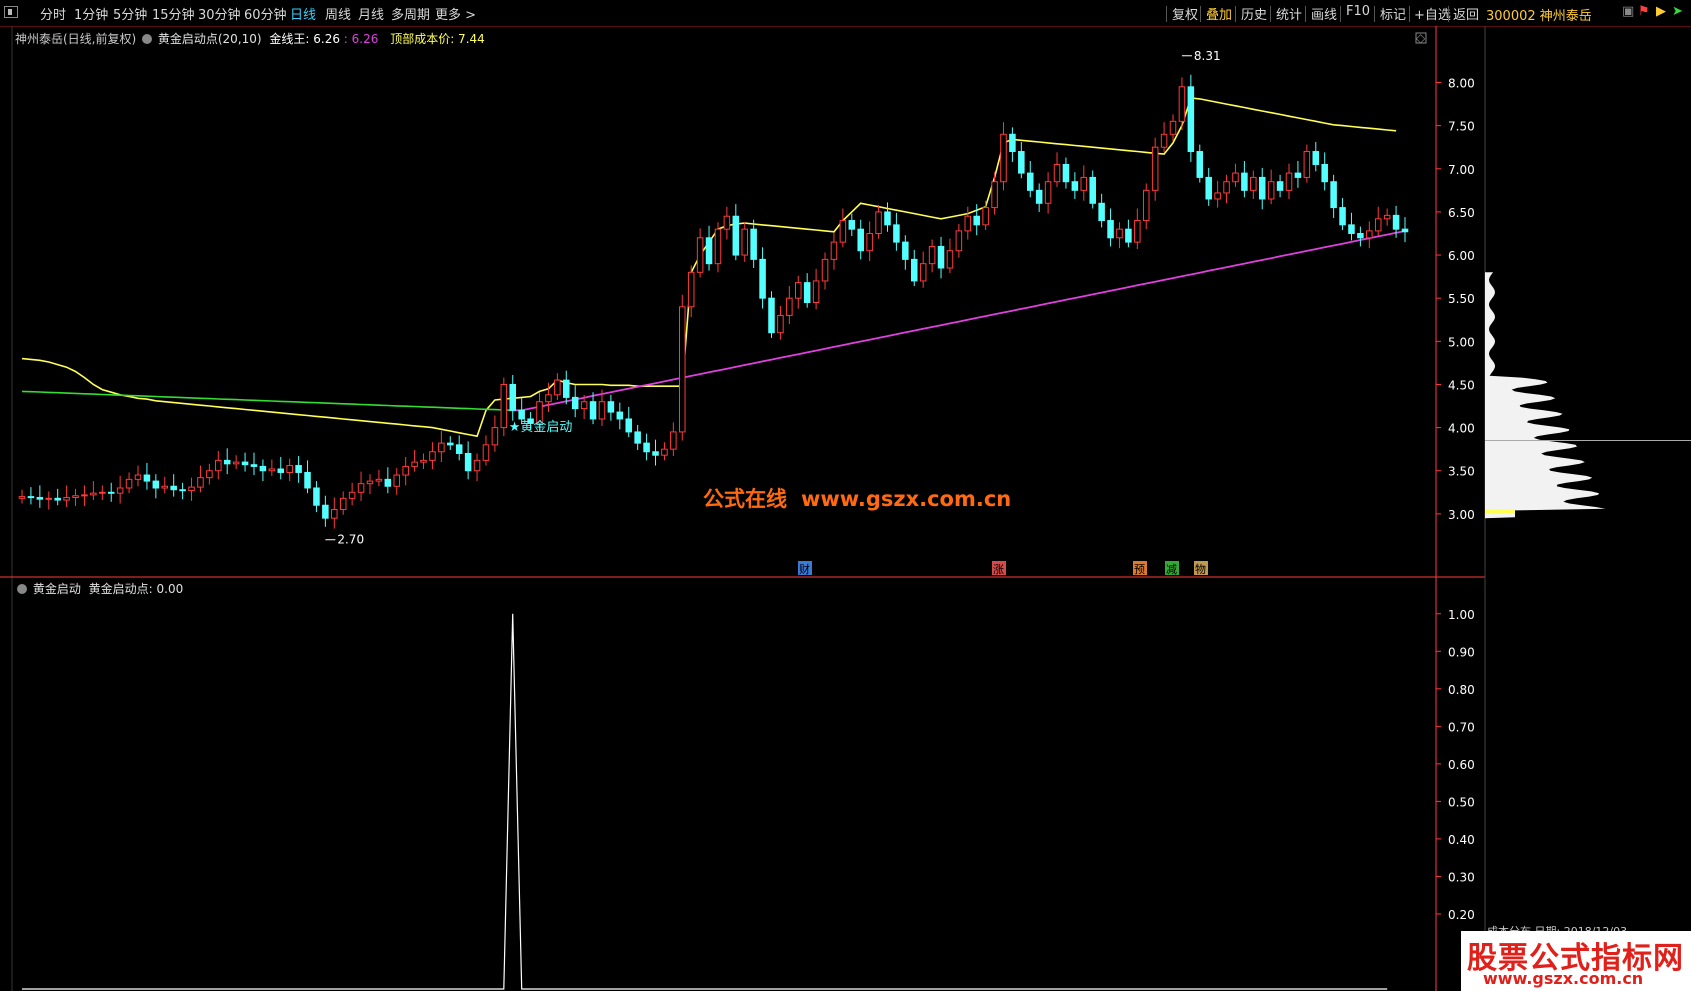 This screenshot has height=991, width=1691. What do you see at coordinates (1461, 877) in the screenshot?
I see `sub-y-tick-label: 0.30` at bounding box center [1461, 877].